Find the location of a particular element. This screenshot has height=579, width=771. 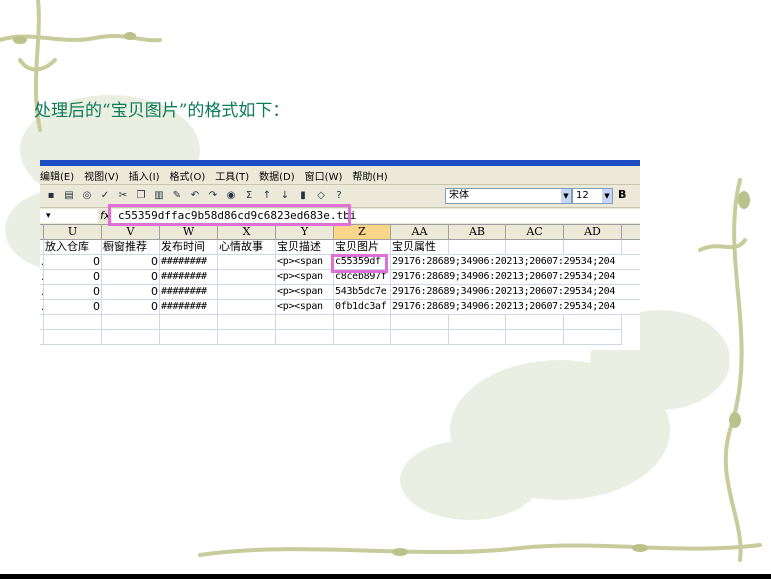

bold-button: B is located at coordinates (622, 194).